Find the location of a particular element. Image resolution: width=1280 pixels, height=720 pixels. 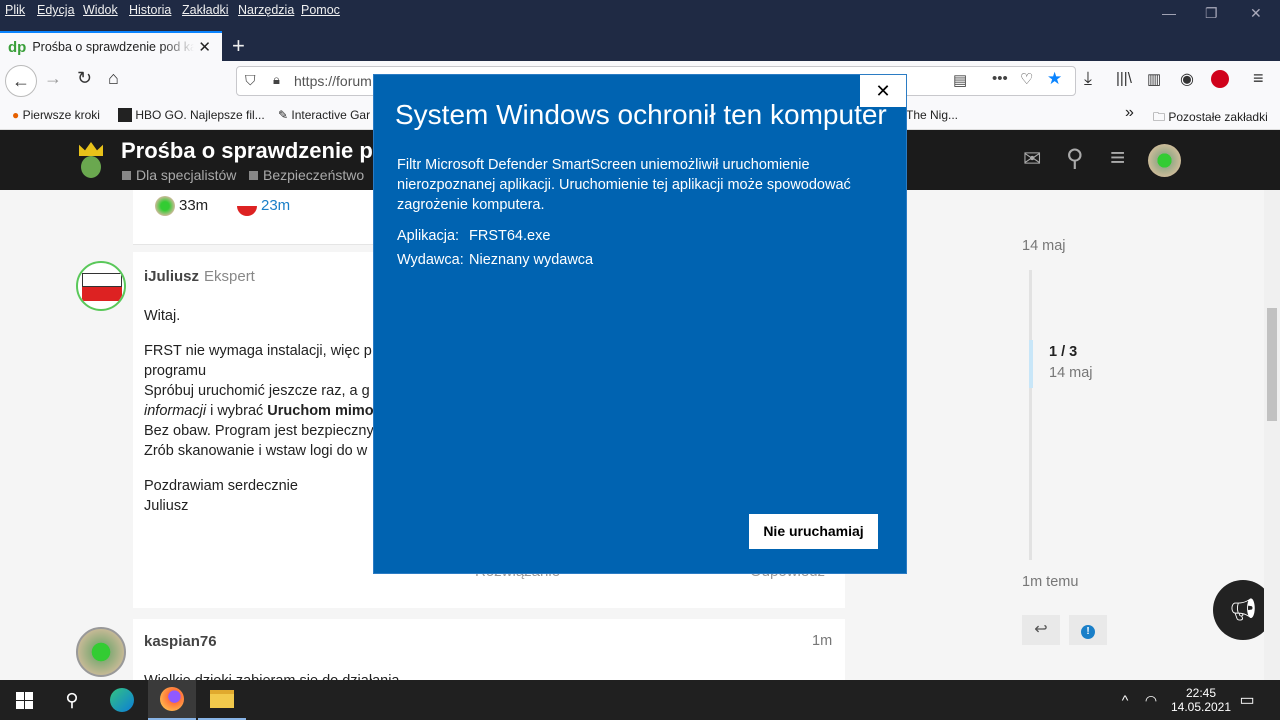

more-actions-icon: ••• is located at coordinates (1000, 78).